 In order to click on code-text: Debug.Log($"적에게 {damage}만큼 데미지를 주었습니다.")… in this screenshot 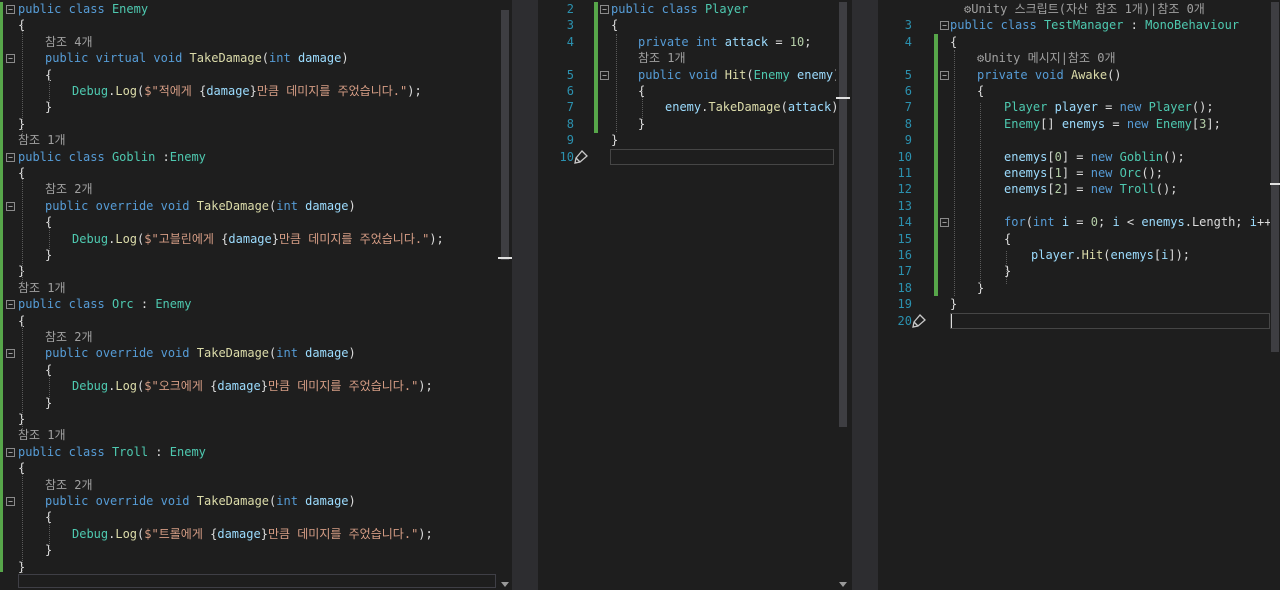, I will do `click(247, 91)`.